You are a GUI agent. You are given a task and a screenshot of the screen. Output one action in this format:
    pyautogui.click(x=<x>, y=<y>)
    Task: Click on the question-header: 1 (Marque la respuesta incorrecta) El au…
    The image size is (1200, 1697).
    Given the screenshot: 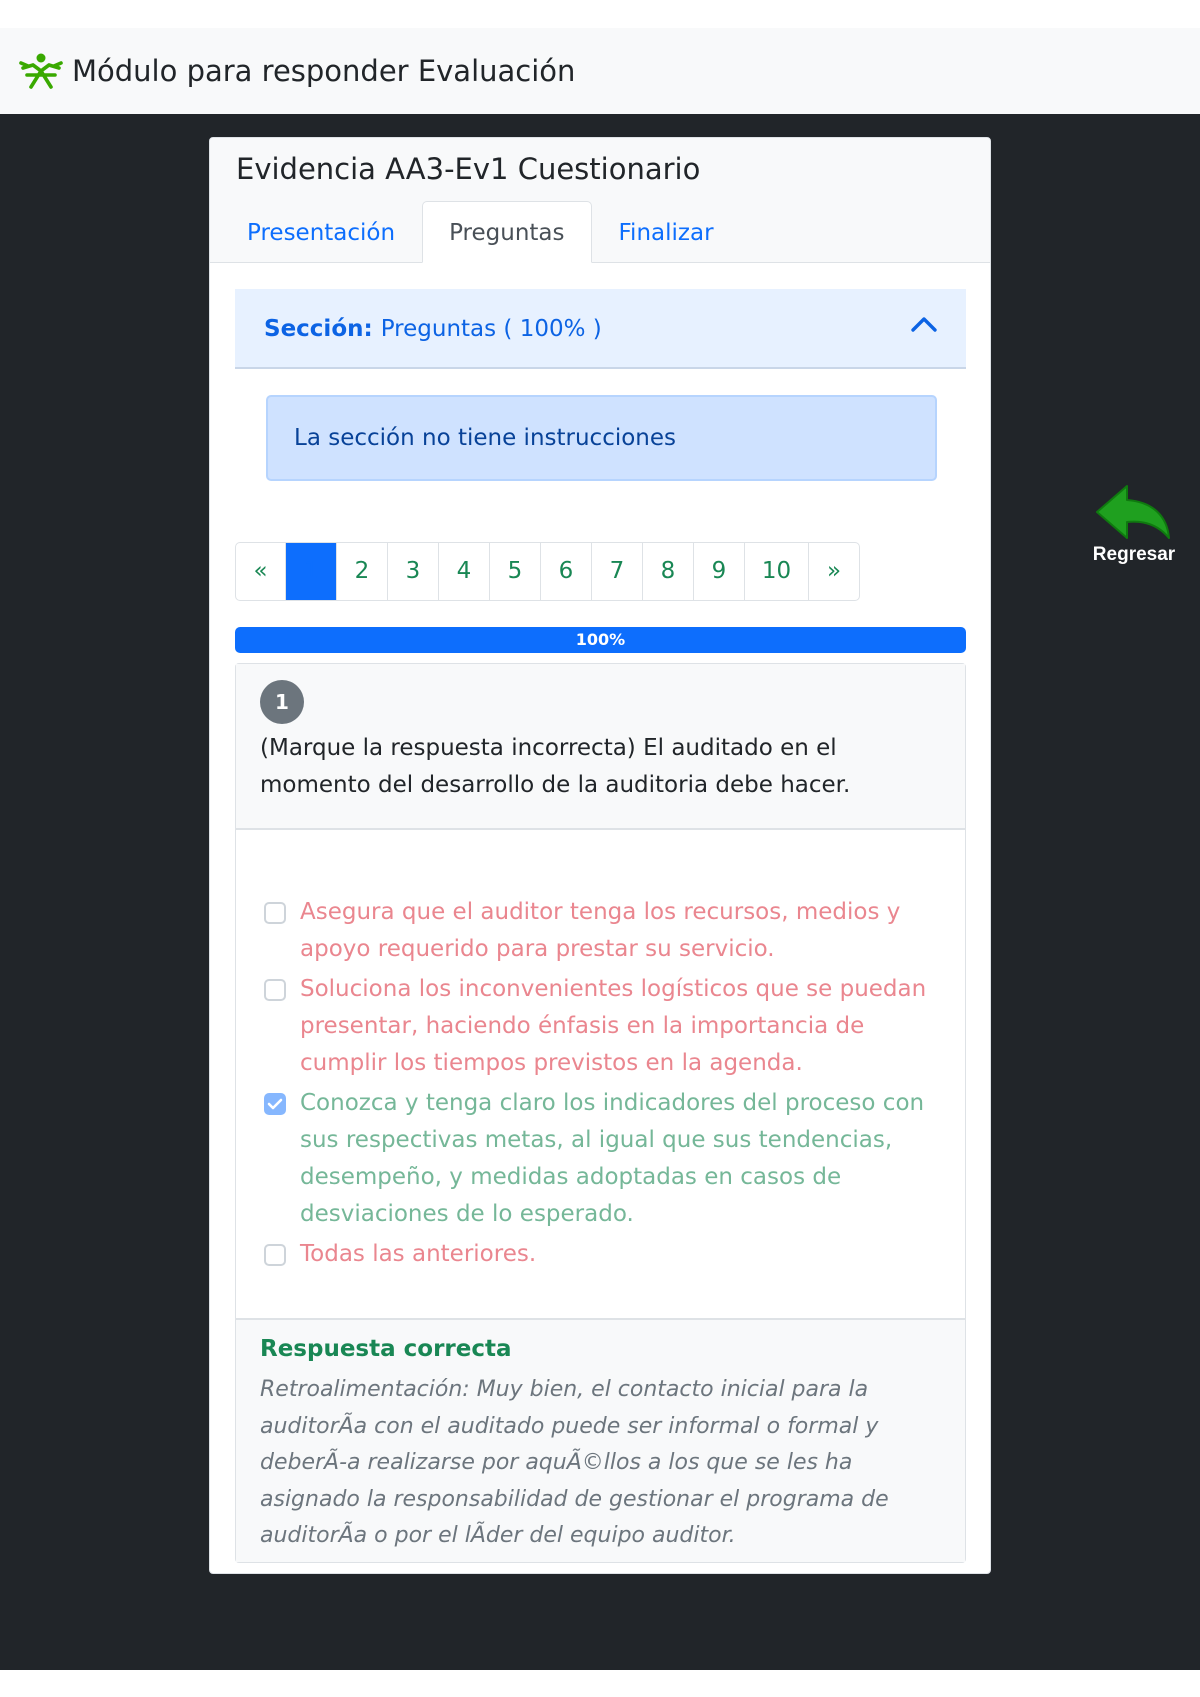 What is the action you would take?
    pyautogui.click(x=600, y=747)
    